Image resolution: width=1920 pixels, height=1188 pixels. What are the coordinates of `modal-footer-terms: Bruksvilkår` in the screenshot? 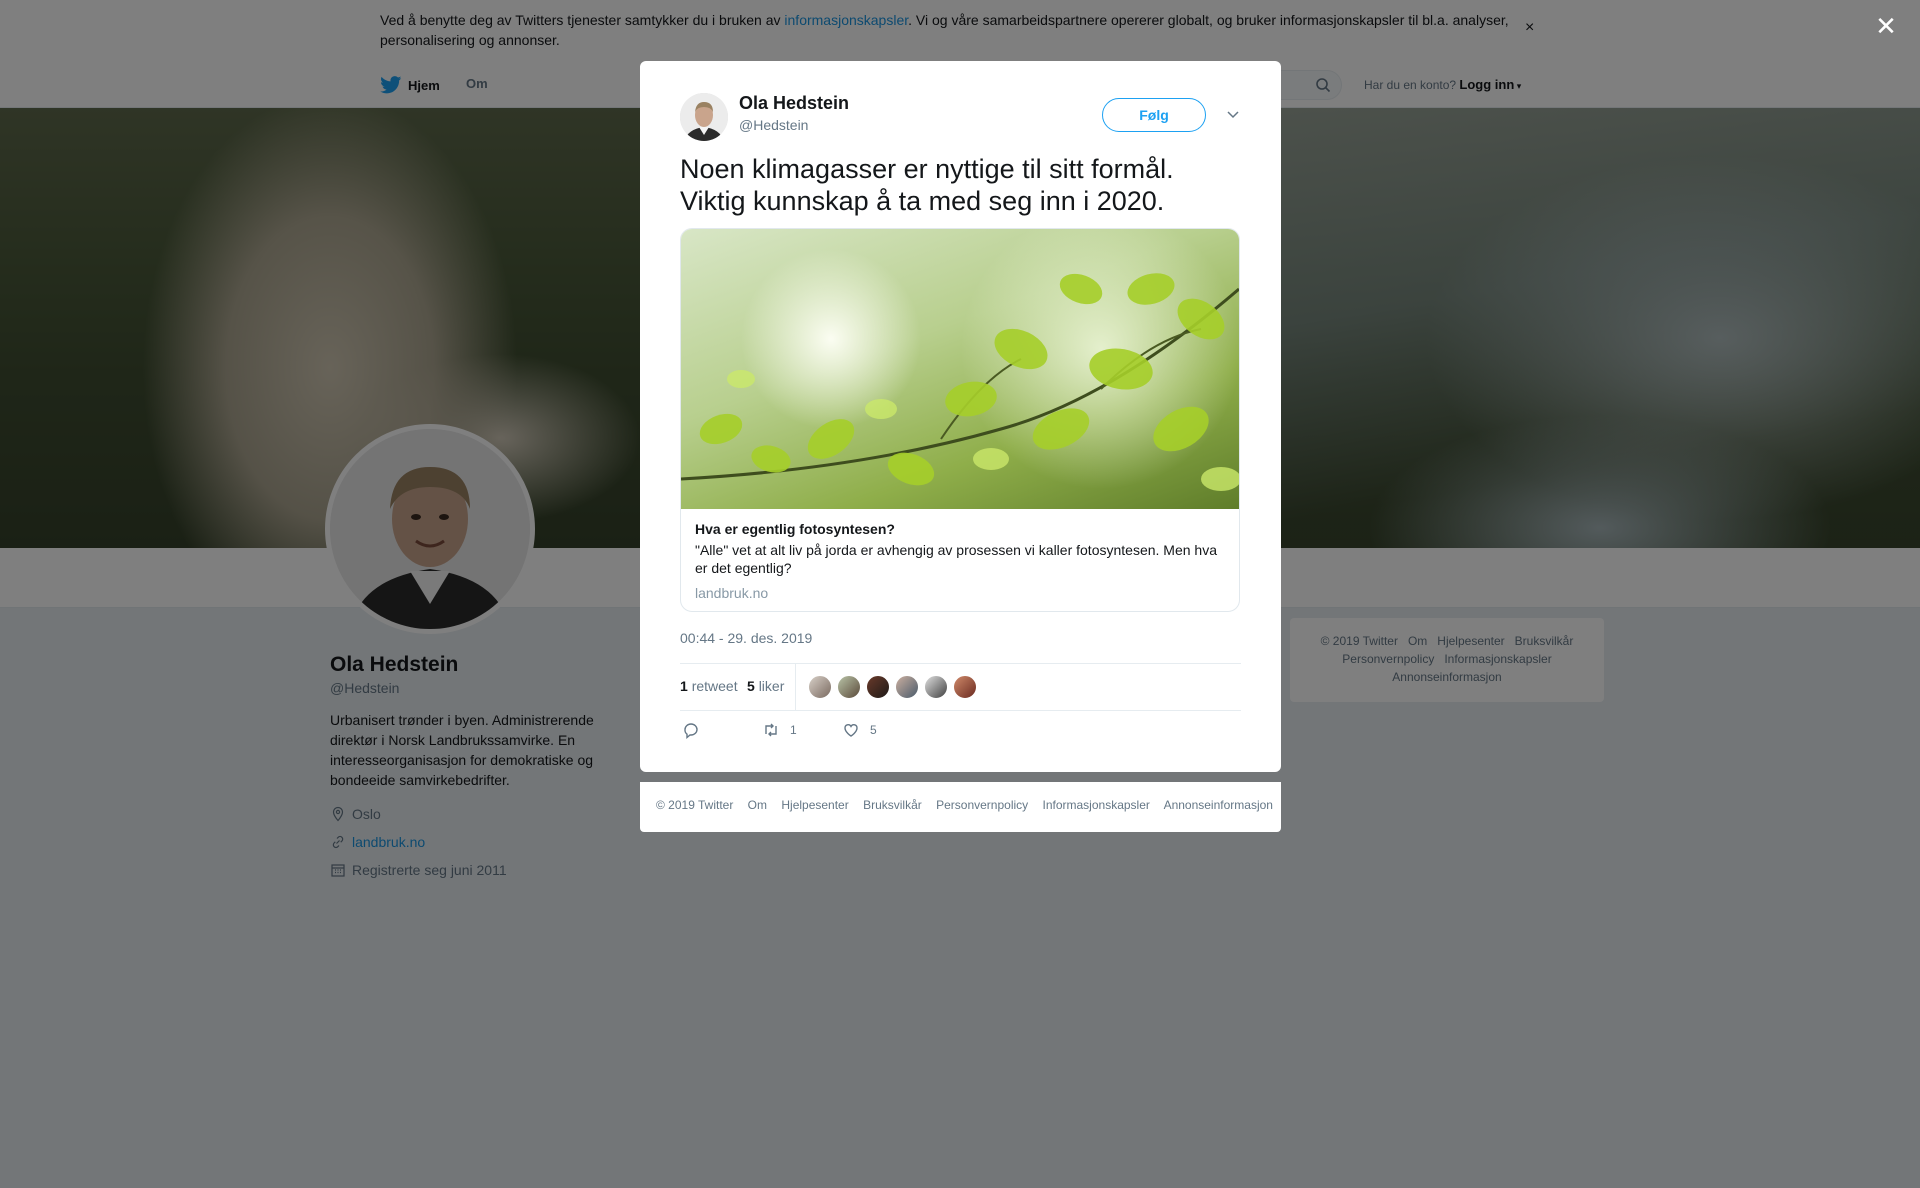 It's located at (892, 805).